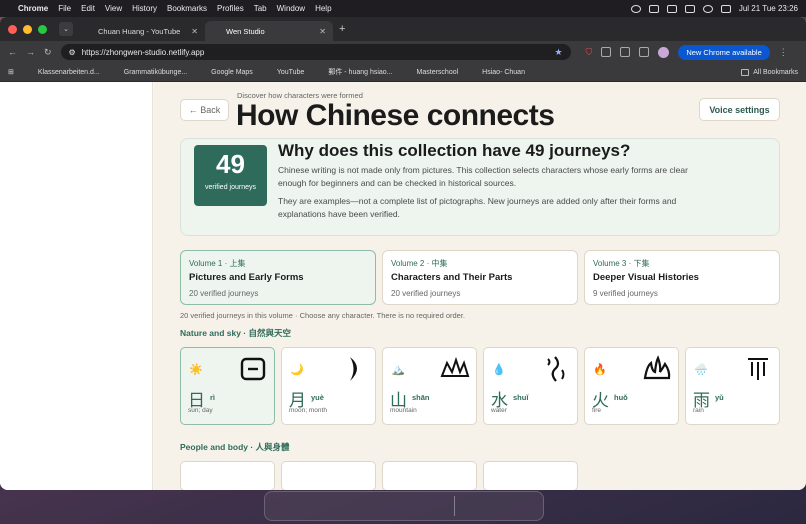 The width and height of the screenshot is (806, 524). I want to click on pinyin: yǔ, so click(719, 397).